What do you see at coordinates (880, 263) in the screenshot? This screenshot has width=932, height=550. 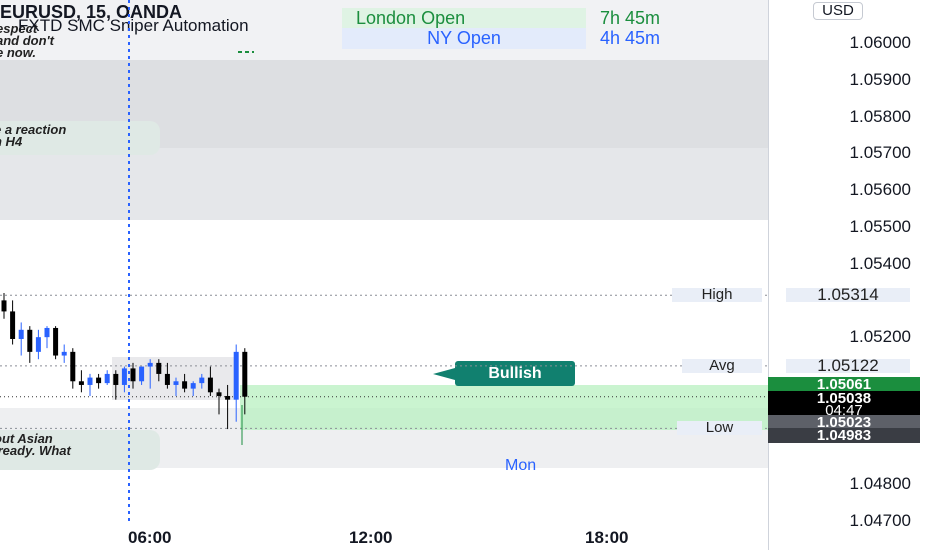 I see `price-tick: 1.05400` at bounding box center [880, 263].